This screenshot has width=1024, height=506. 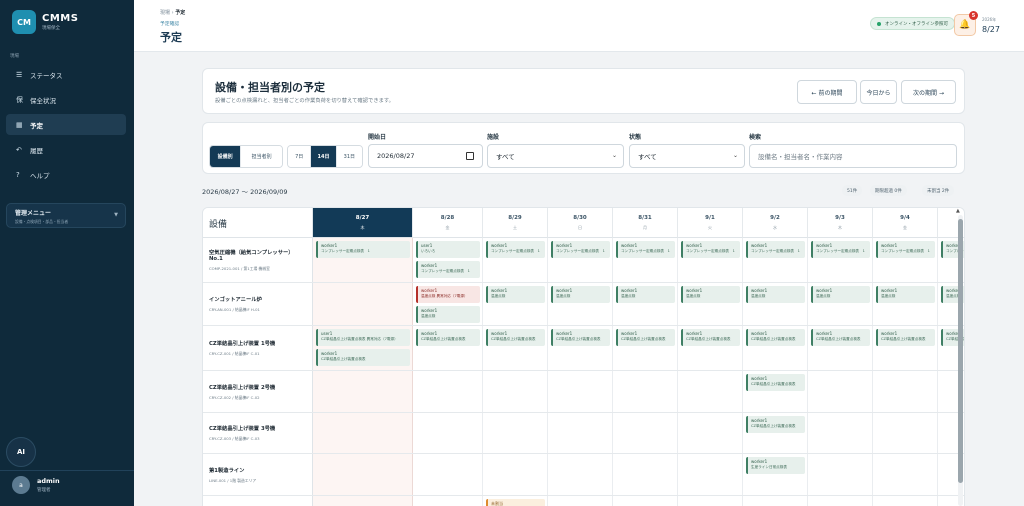 What do you see at coordinates (505, 157) in the screenshot?
I see `facility-value: すべて` at bounding box center [505, 157].